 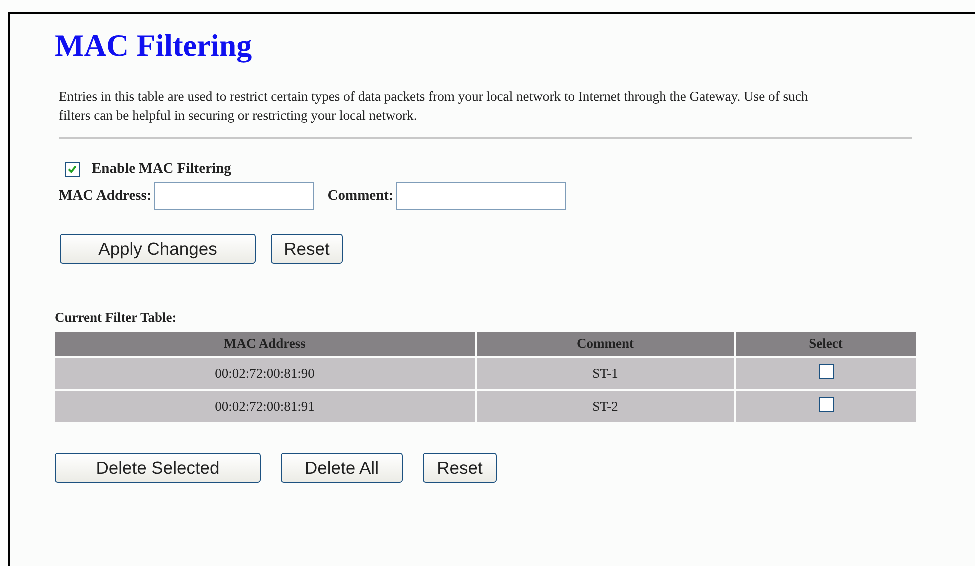 I want to click on check-icon, so click(x=72, y=169).